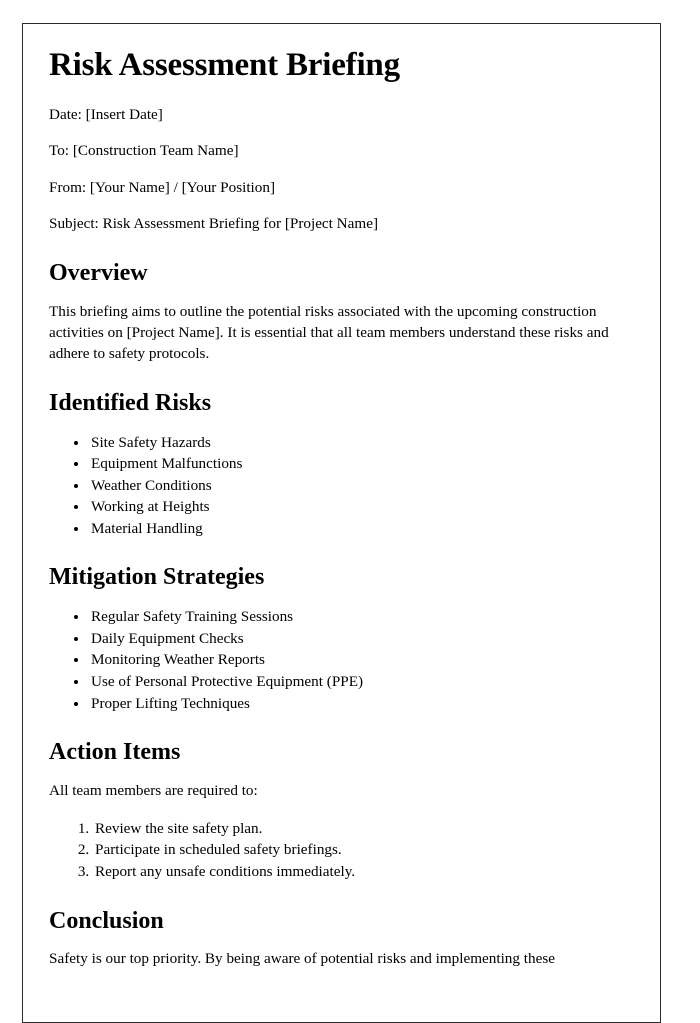  What do you see at coordinates (361, 464) in the screenshot?
I see `list-item: Equipment Malfunctions` at bounding box center [361, 464].